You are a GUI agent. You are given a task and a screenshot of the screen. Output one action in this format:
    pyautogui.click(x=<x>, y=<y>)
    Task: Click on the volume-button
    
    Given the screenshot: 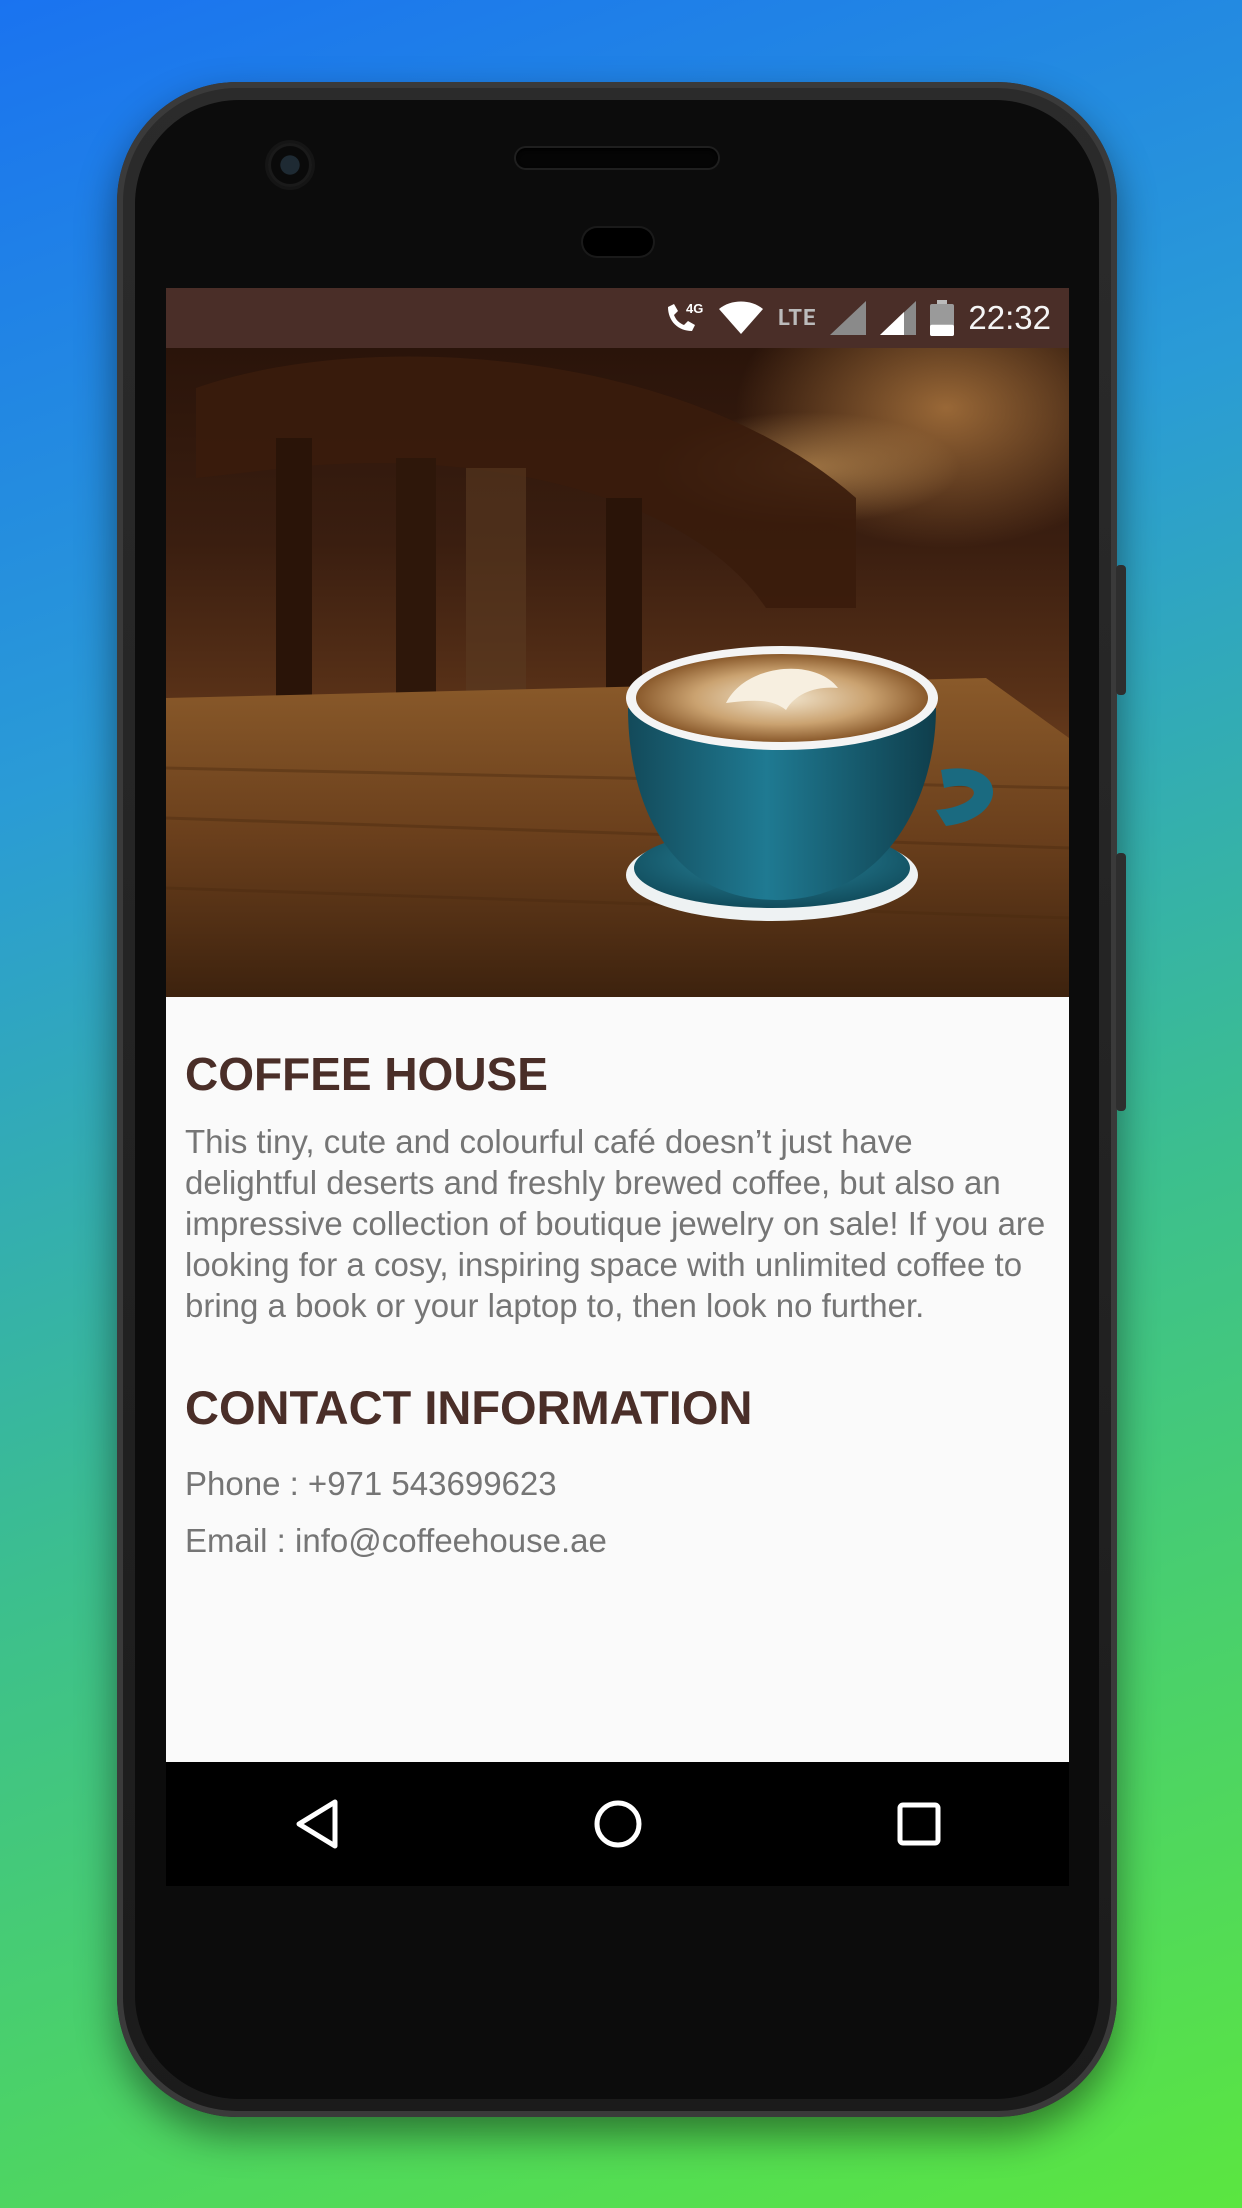 What is the action you would take?
    pyautogui.click(x=1121, y=982)
    